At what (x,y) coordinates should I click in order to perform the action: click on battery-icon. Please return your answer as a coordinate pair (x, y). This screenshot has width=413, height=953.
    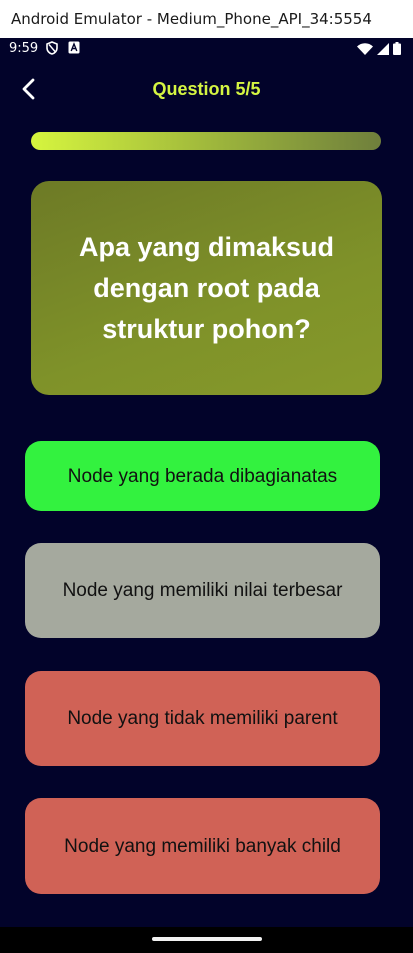
    Looking at the image, I should click on (397, 51).